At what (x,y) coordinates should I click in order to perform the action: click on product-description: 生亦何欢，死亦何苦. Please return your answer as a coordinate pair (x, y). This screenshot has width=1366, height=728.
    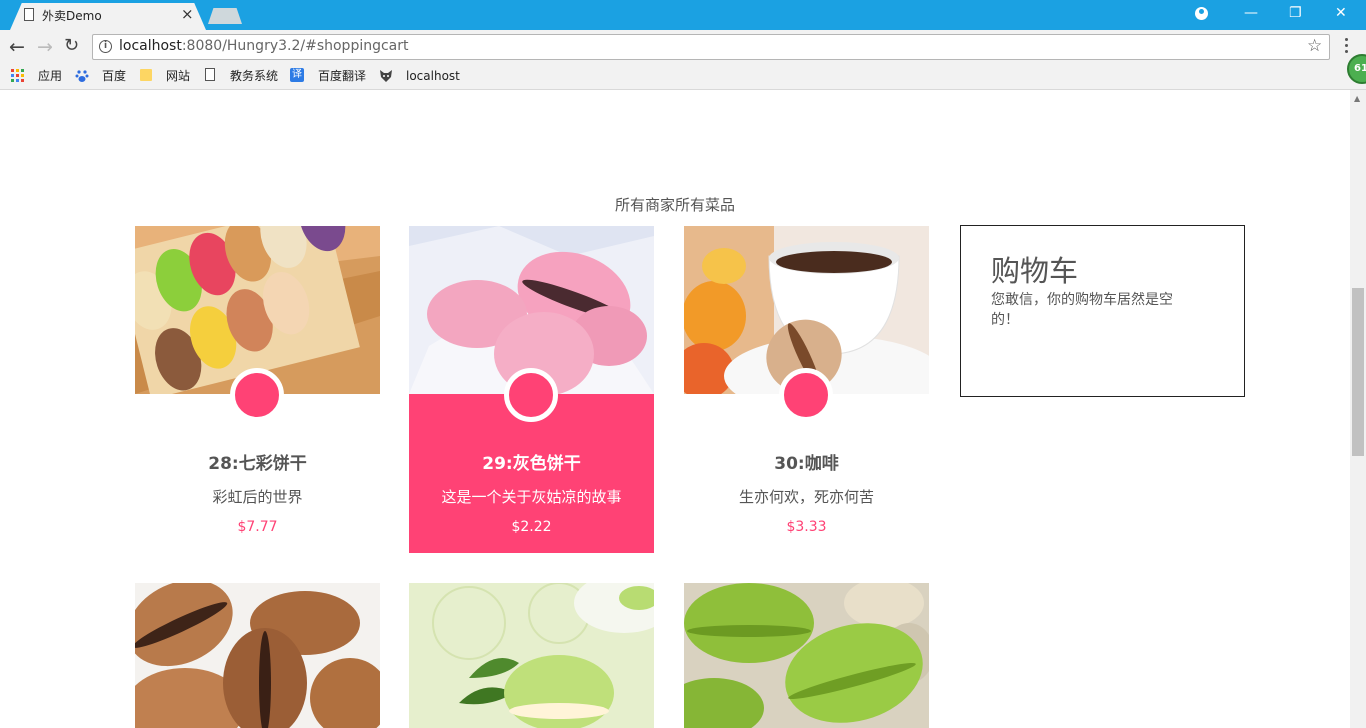
    Looking at the image, I should click on (806, 497).